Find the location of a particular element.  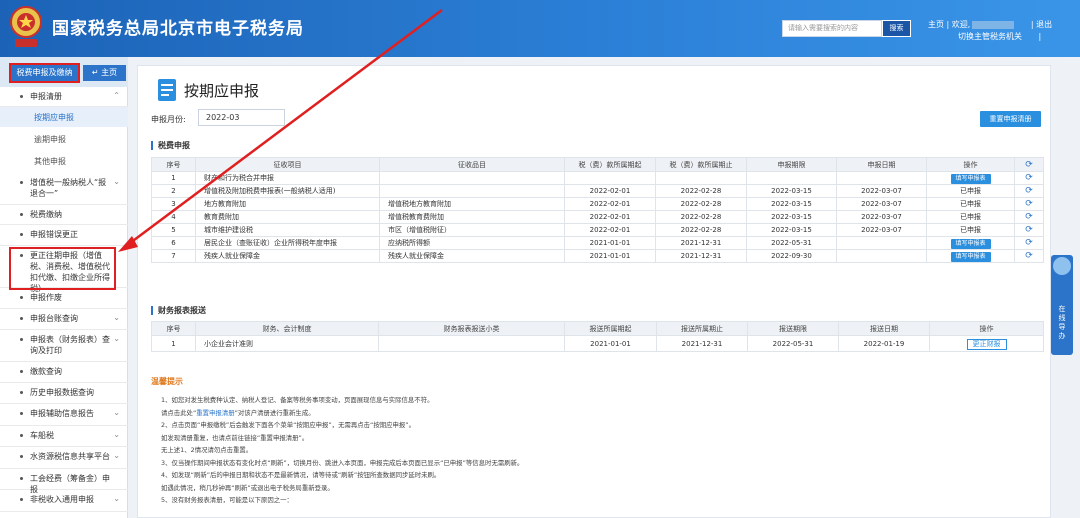

sidebar-item-history: 历史申报数据查询 is located at coordinates (64, 393).